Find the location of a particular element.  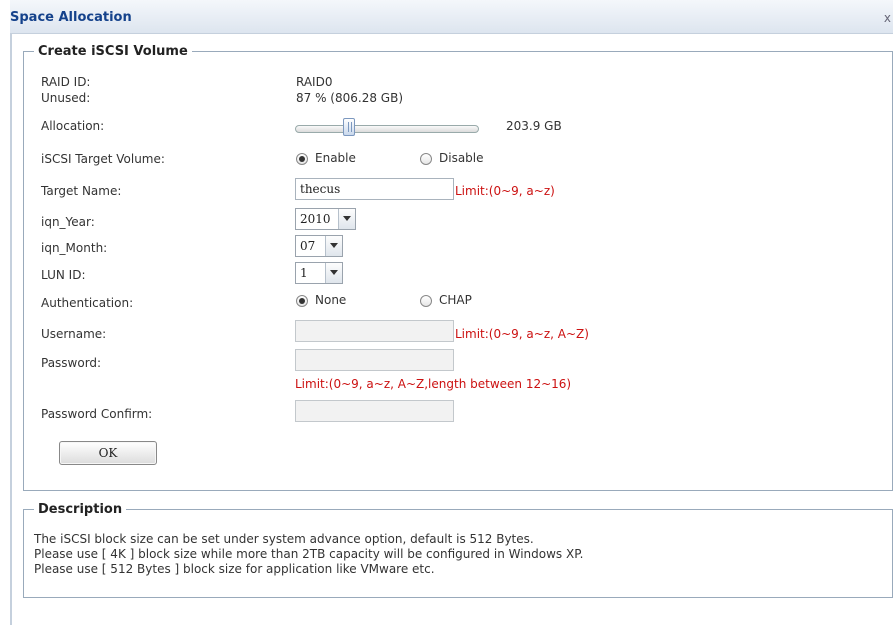

auth-none-label: None is located at coordinates (331, 300).